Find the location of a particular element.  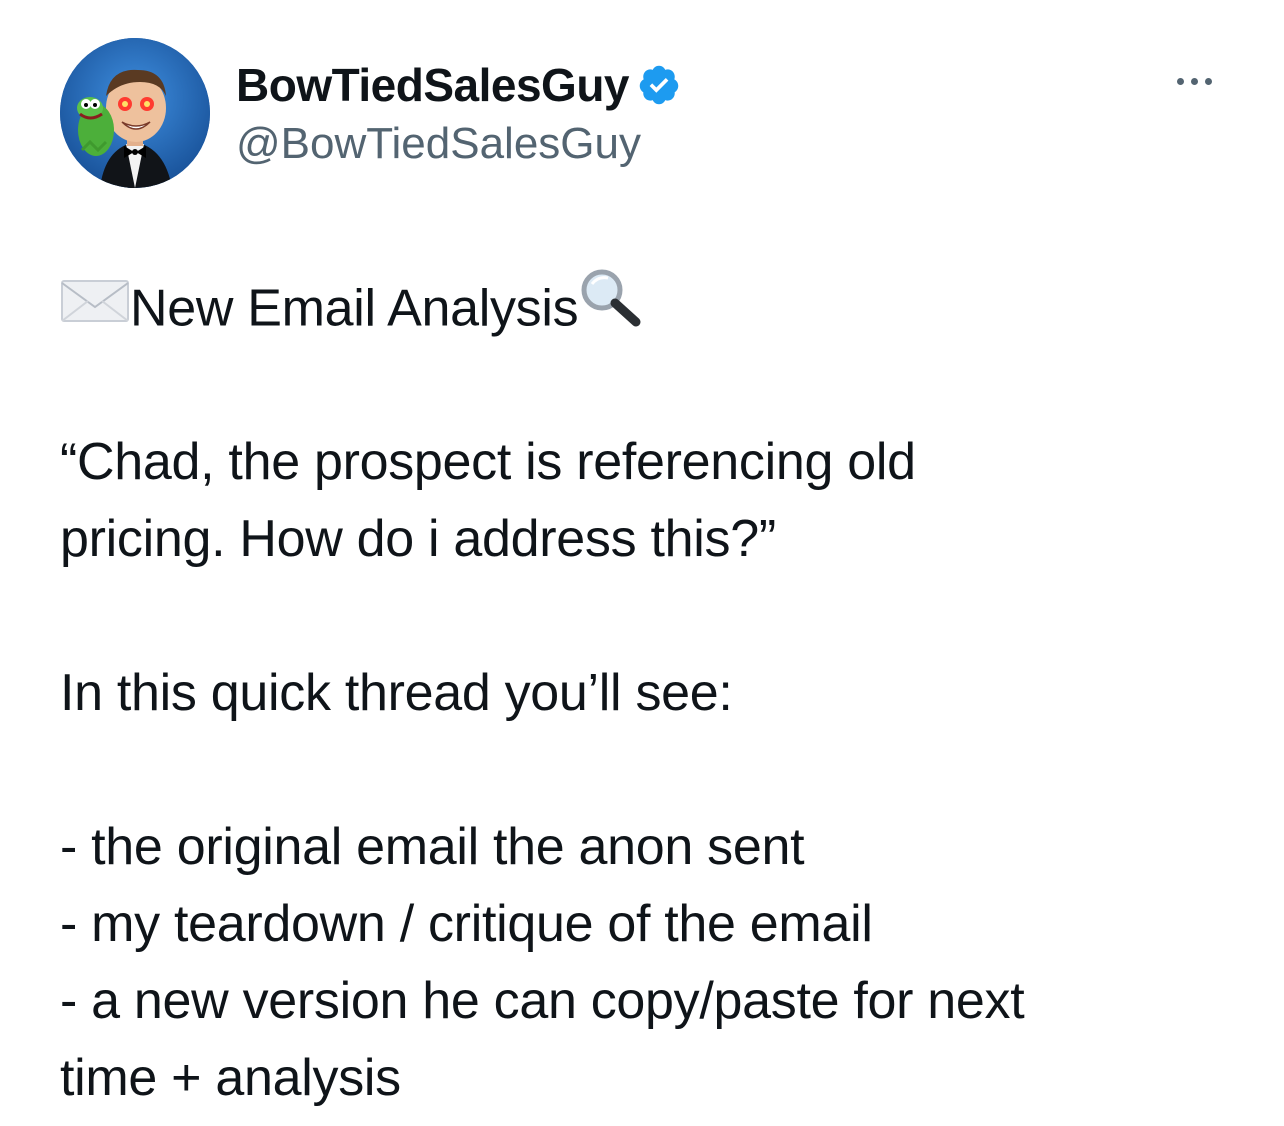

more-options-icon is located at coordinates (1194, 81).